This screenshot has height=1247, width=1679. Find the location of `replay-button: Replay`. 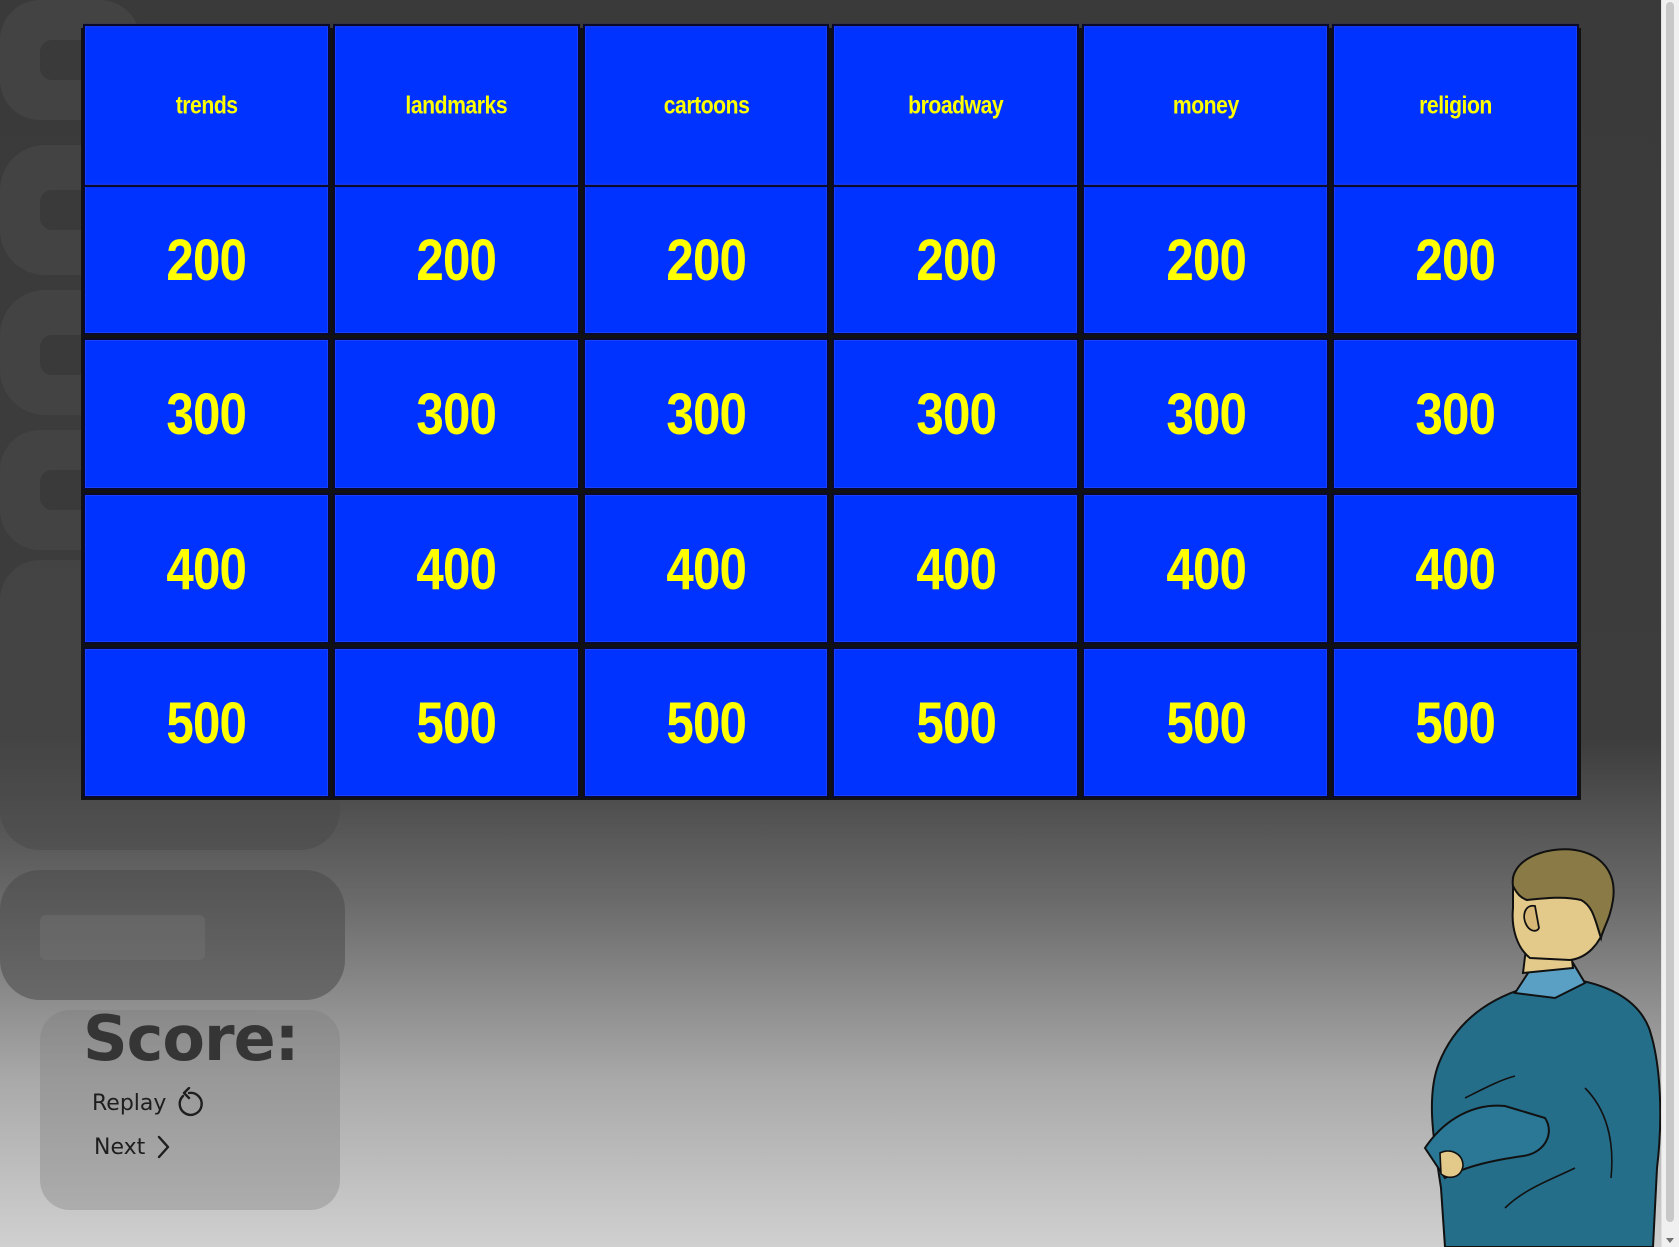

replay-button: Replay is located at coordinates (148, 1103).